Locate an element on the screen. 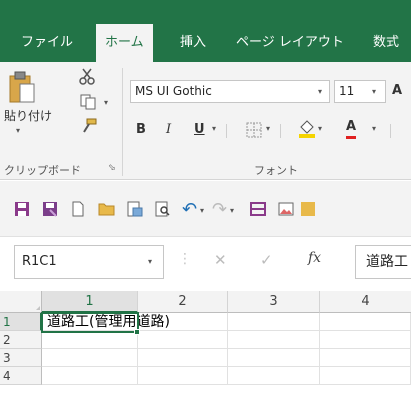 This screenshot has height=399, width=411. name-box-dropdown-icon: ▾ is located at coordinates (150, 261).